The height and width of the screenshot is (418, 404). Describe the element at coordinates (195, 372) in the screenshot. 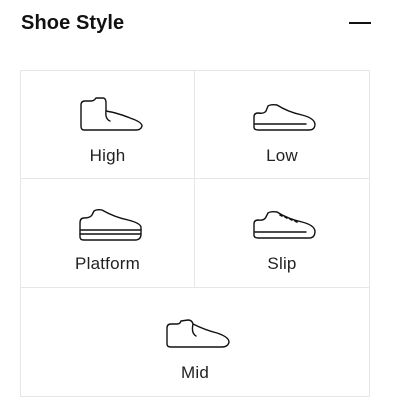

I see `style-option-label: Mid` at that location.